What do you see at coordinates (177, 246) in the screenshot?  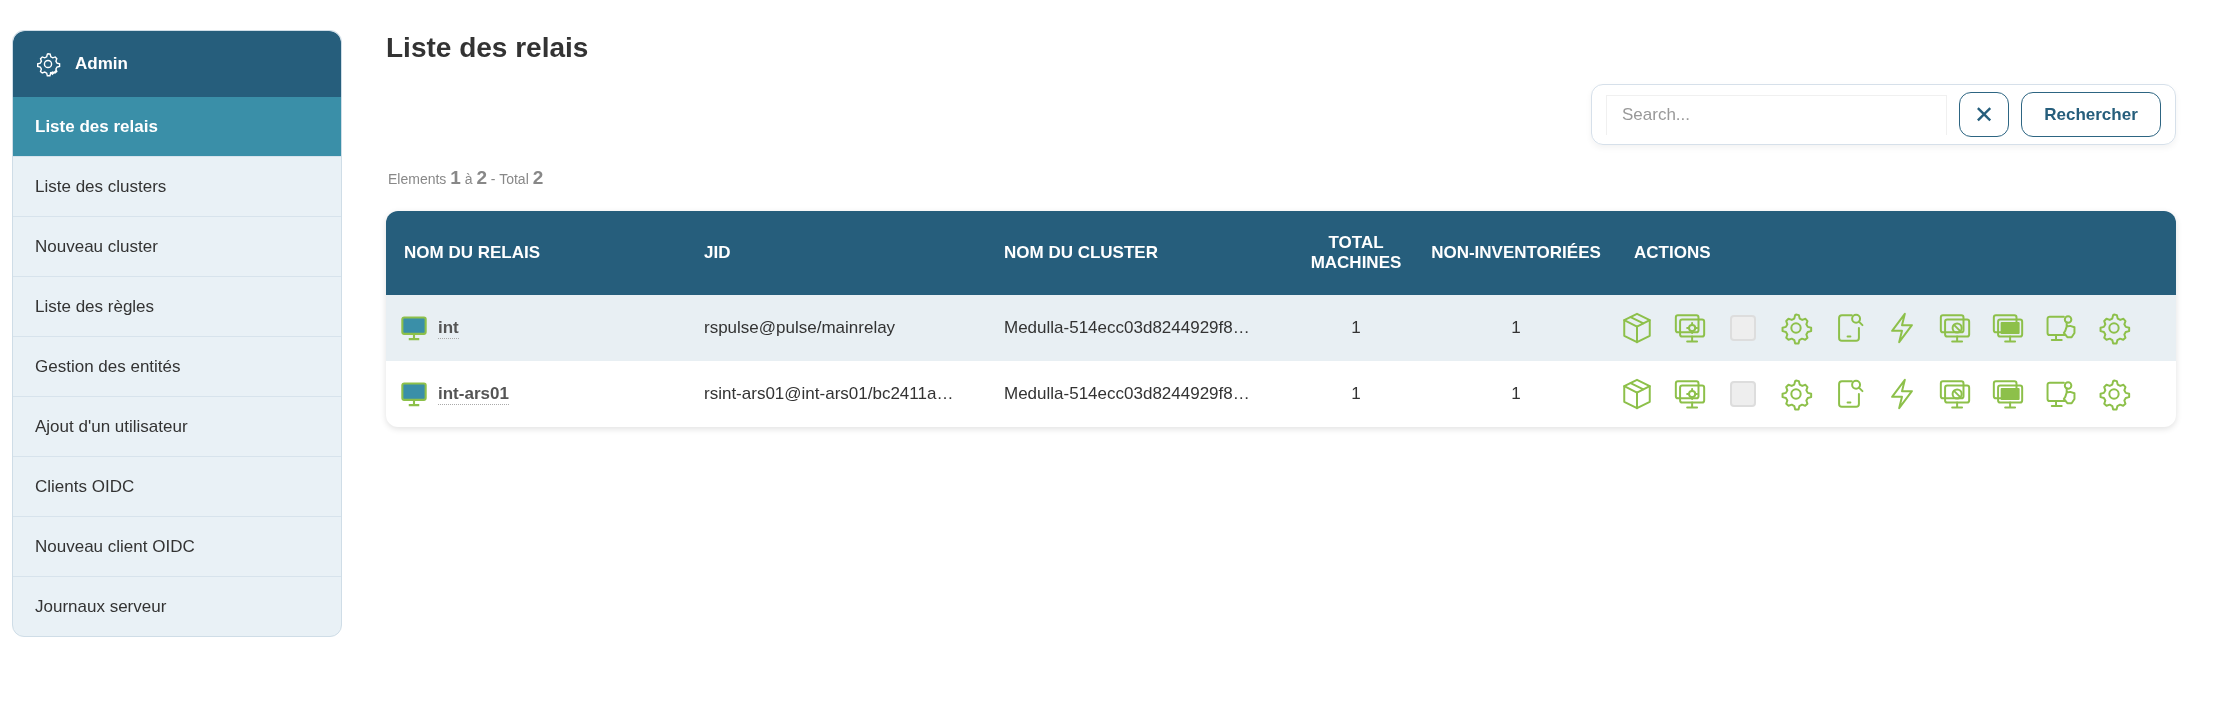 I see `sidebar-item: Nouveau cluster` at bounding box center [177, 246].